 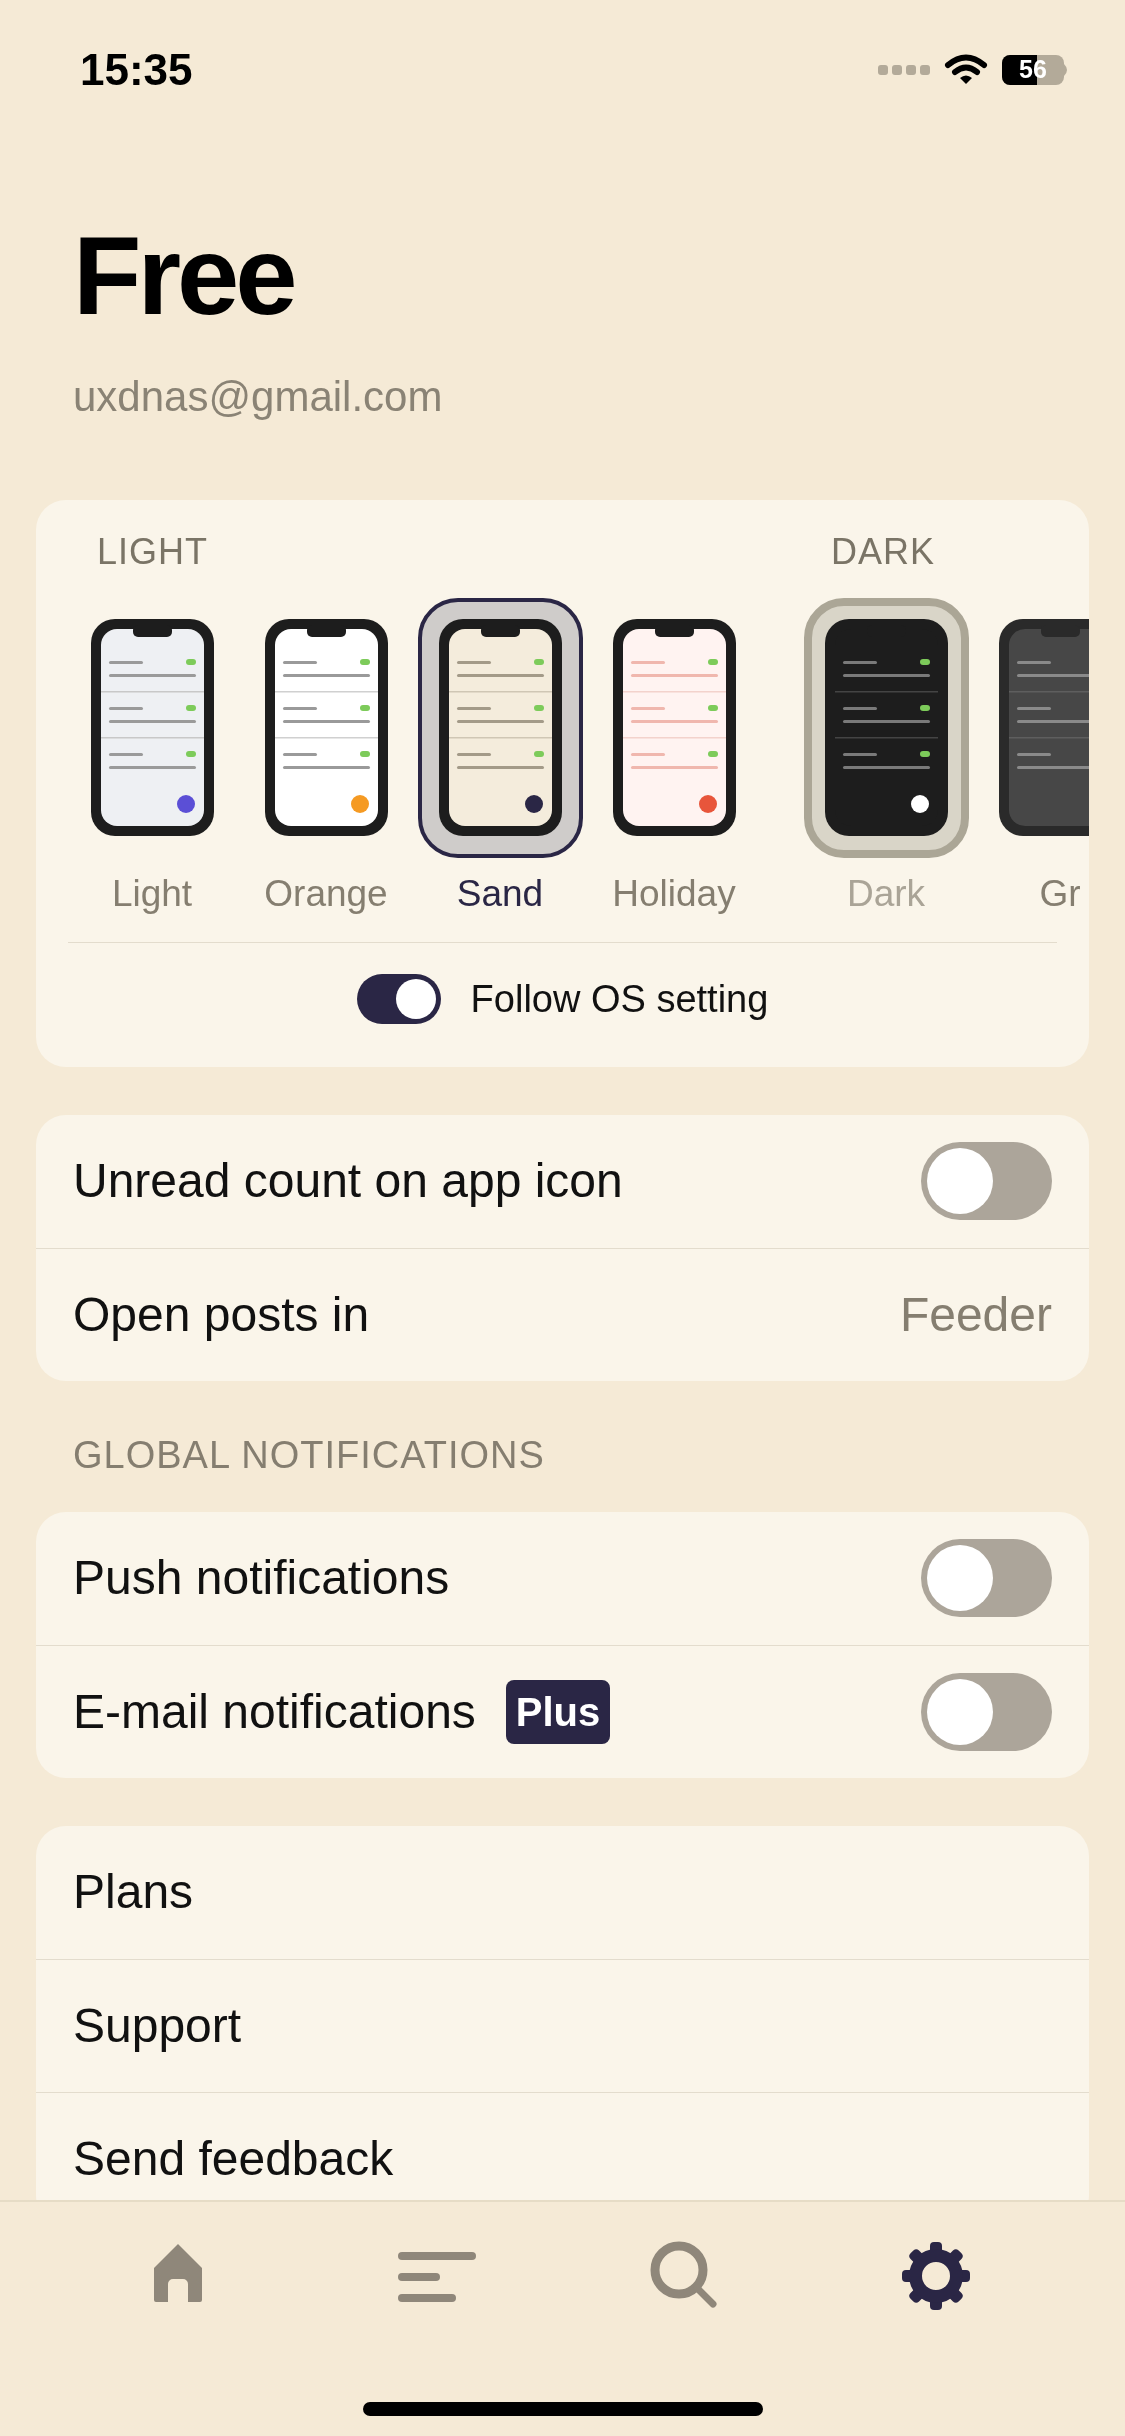 What do you see at coordinates (133, 1892) in the screenshot?
I see `menu-link: Plans` at bounding box center [133, 1892].